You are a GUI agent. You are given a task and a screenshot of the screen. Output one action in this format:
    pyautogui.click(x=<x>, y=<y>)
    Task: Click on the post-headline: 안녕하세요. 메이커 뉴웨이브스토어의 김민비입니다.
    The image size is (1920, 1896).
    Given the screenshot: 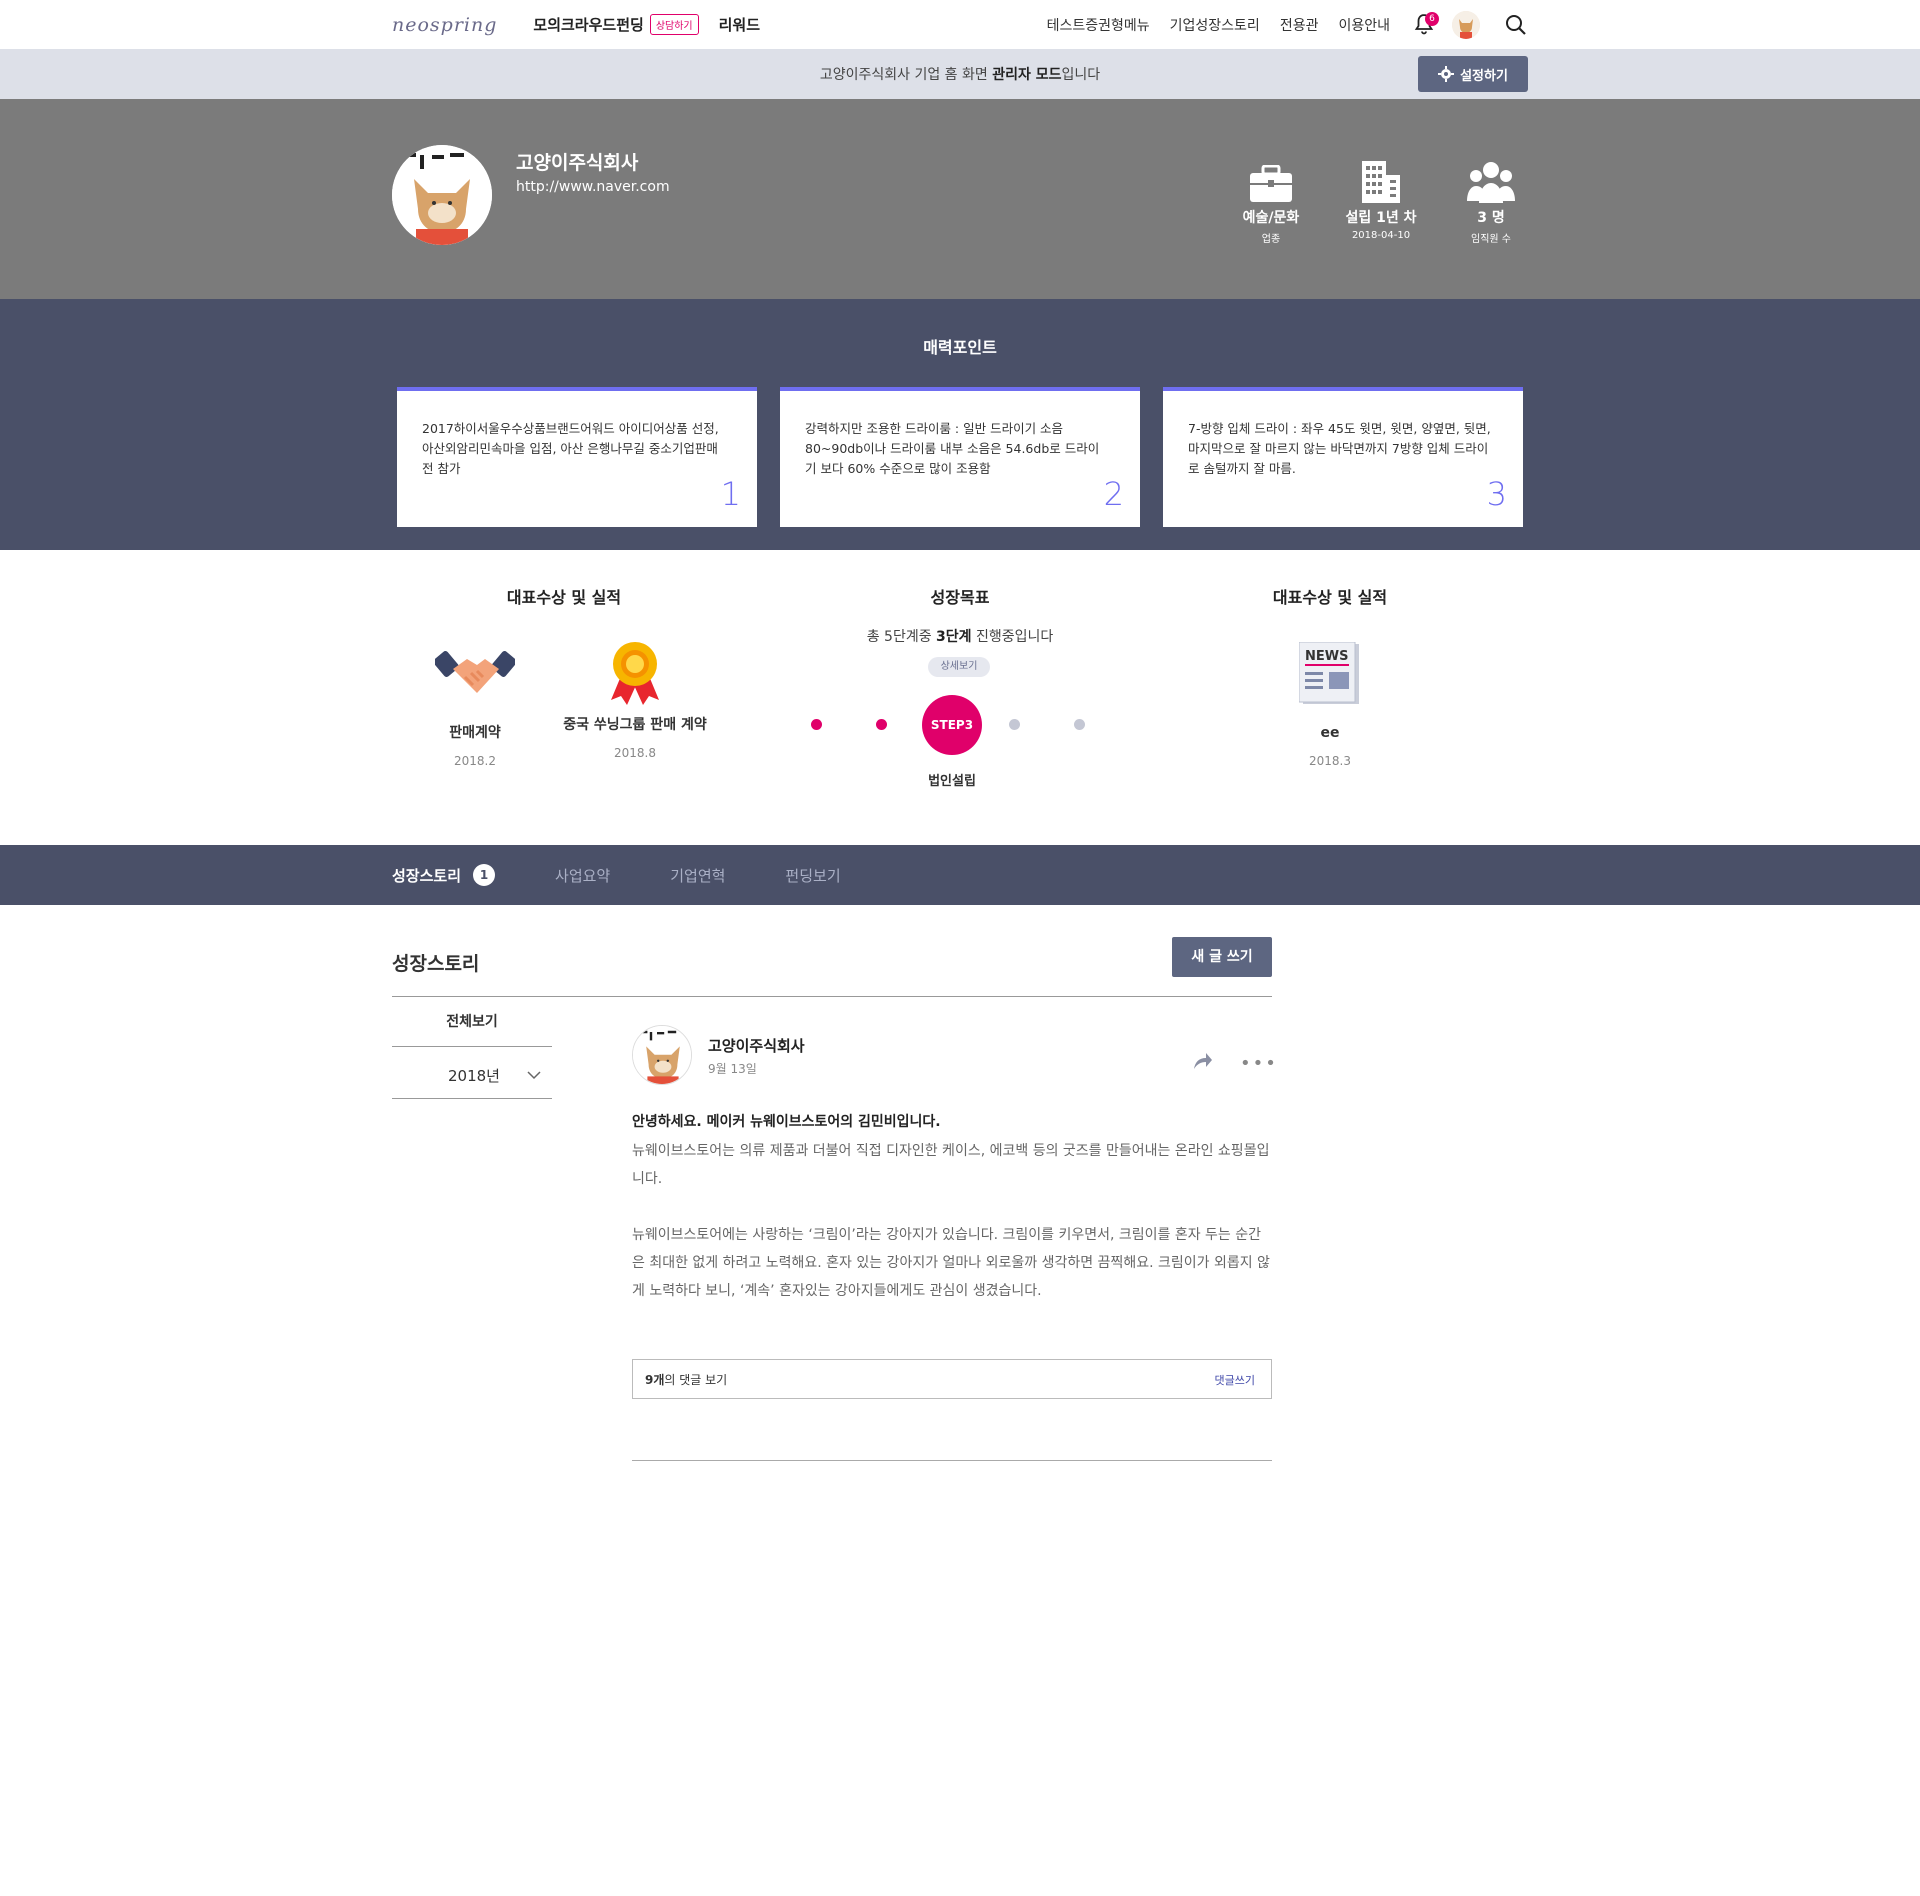 What is the action you would take?
    pyautogui.click(x=786, y=1122)
    